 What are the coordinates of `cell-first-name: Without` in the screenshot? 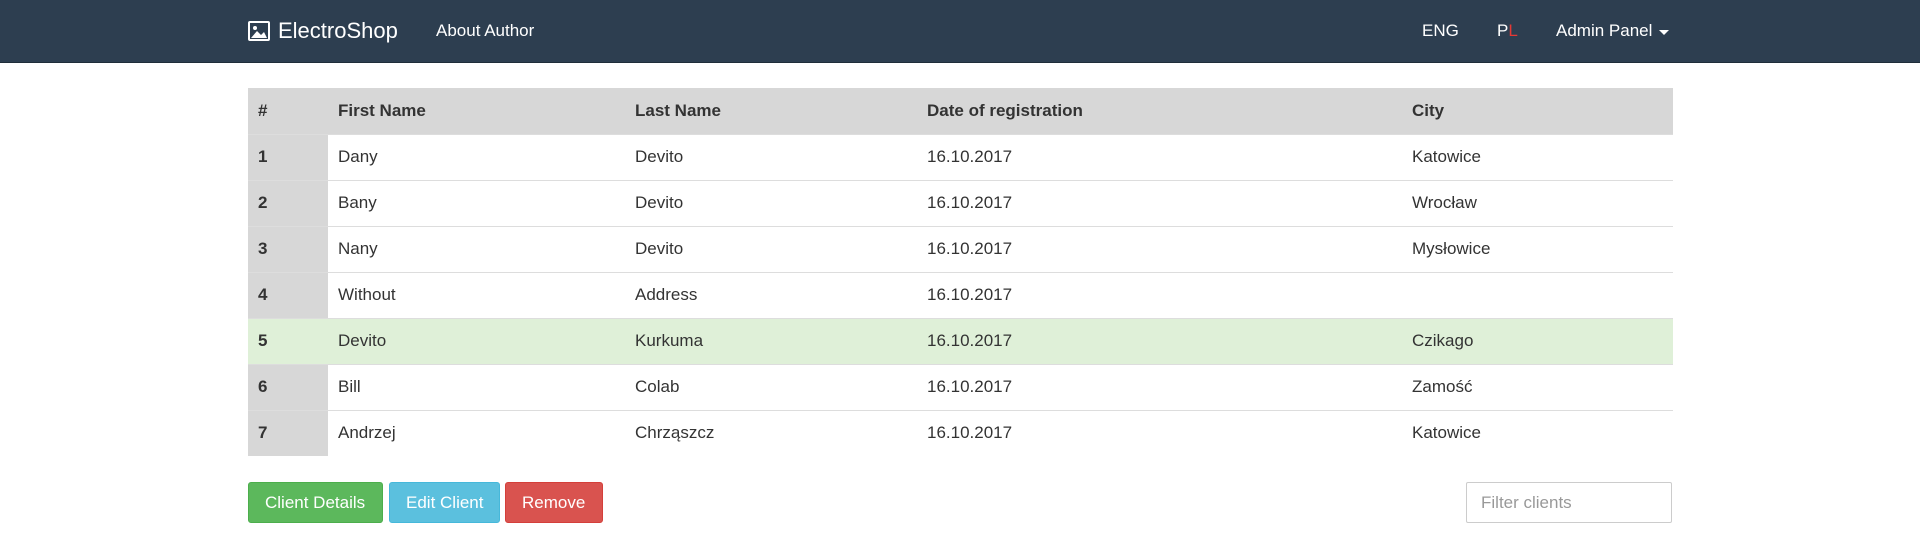 It's located at (367, 294).